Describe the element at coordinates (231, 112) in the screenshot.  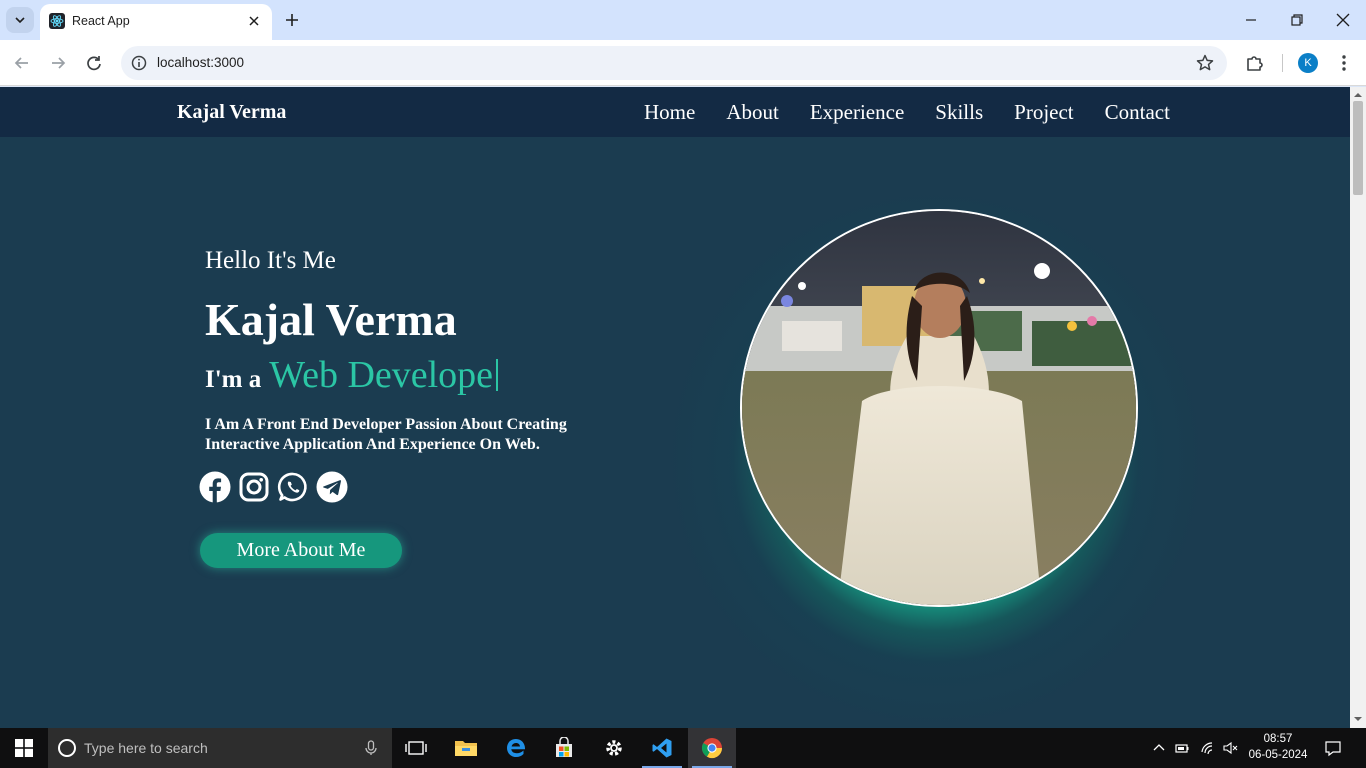
I see `site-brand: Kajal Verma` at that location.